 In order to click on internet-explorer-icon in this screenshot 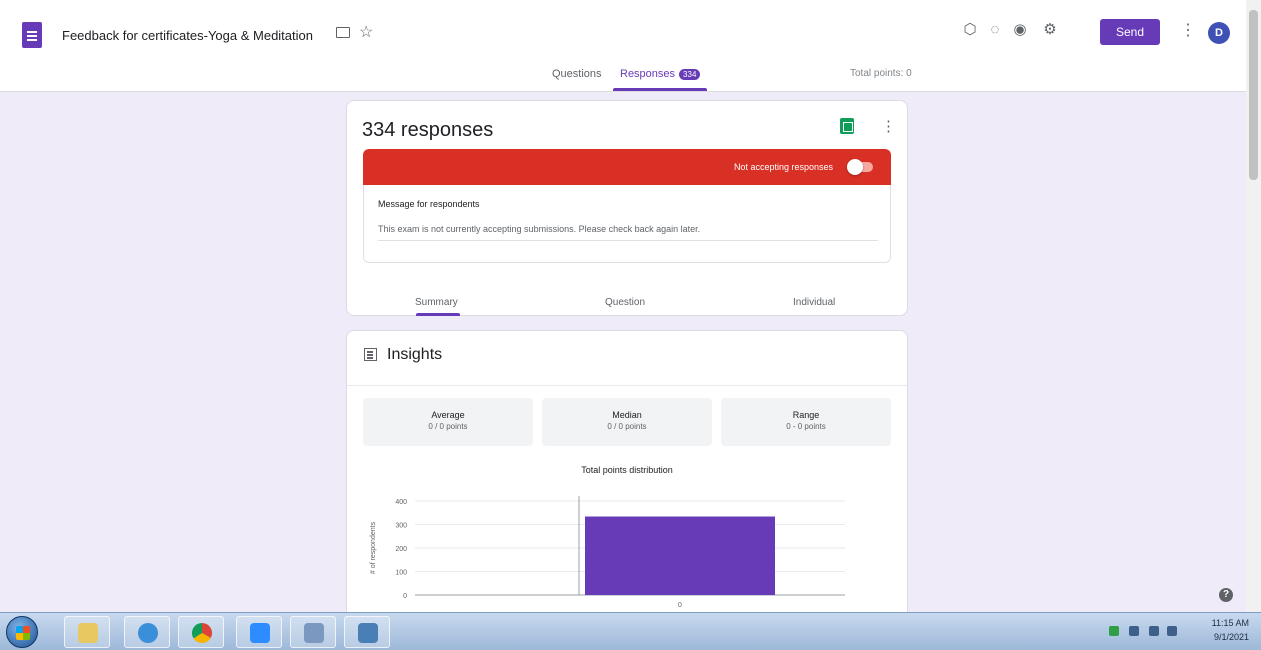, I will do `click(148, 633)`.